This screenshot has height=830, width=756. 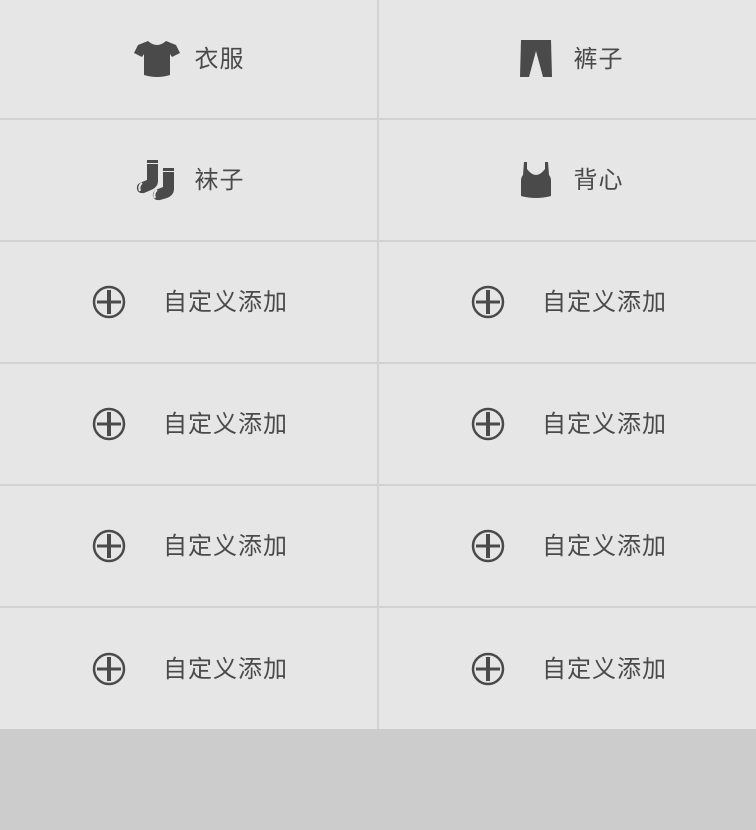 What do you see at coordinates (219, 59) in the screenshot?
I see `category-label-clothes: 衣服` at bounding box center [219, 59].